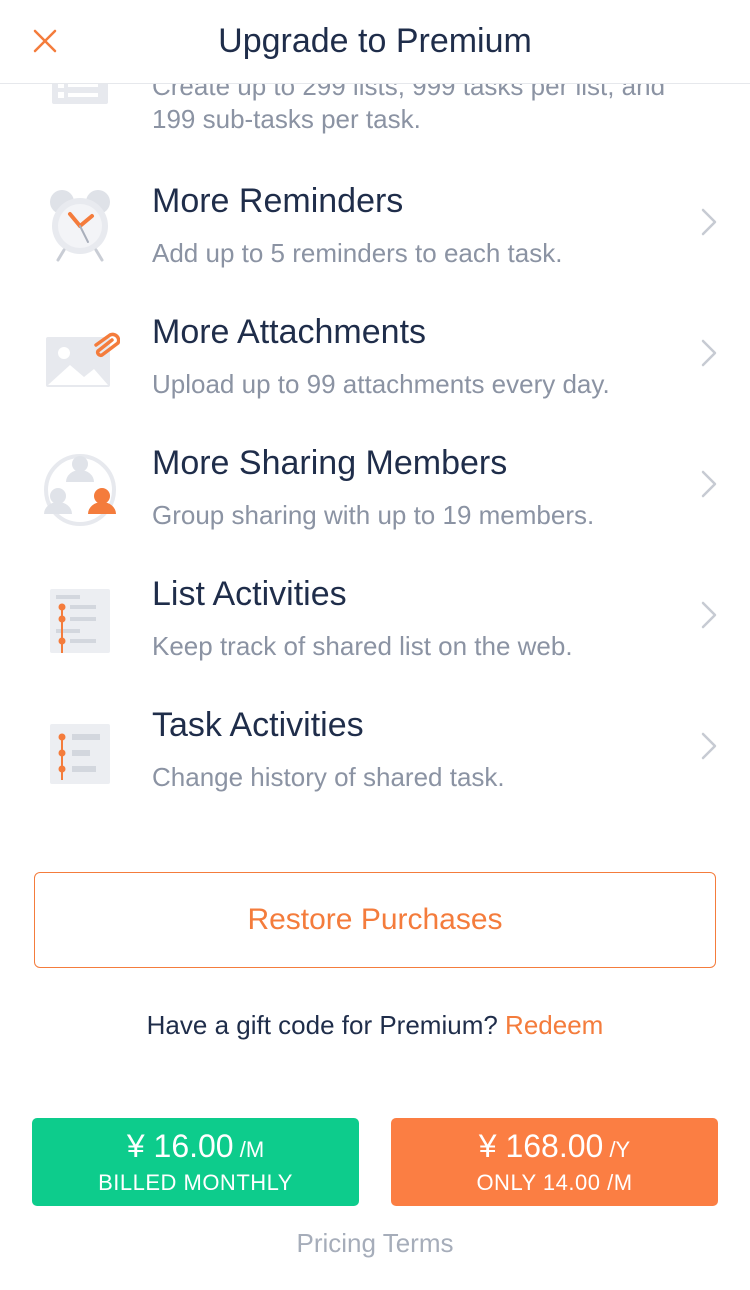 This screenshot has width=750, height=1290. Describe the element at coordinates (195, 1182) in the screenshot. I see `monthly-billing-label: BILLED MONTHLY` at that location.